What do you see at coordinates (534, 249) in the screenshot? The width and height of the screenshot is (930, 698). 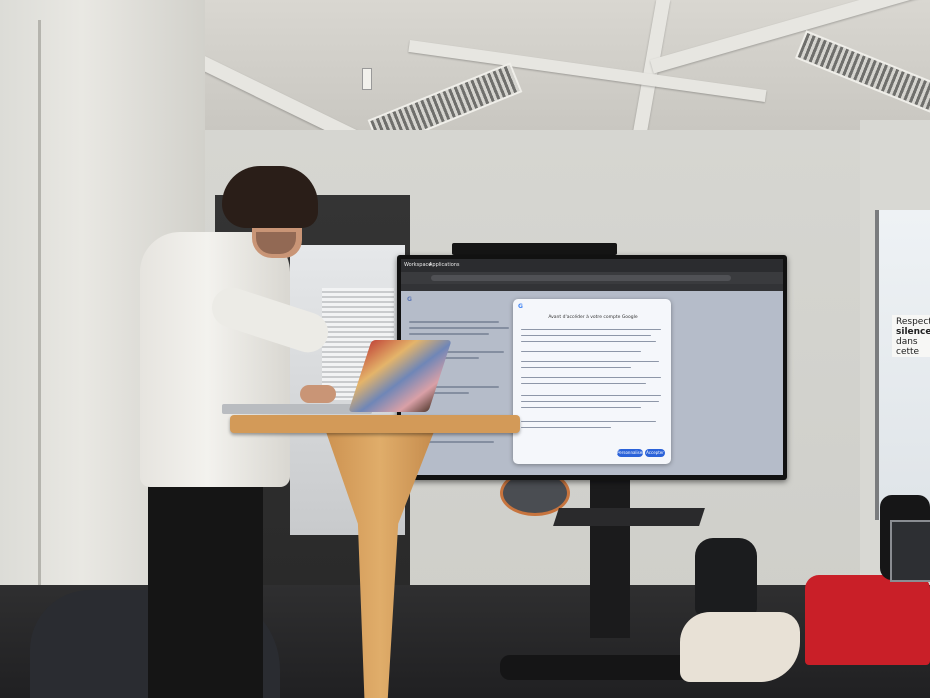 I see `monitor-camera-bar` at bounding box center [534, 249].